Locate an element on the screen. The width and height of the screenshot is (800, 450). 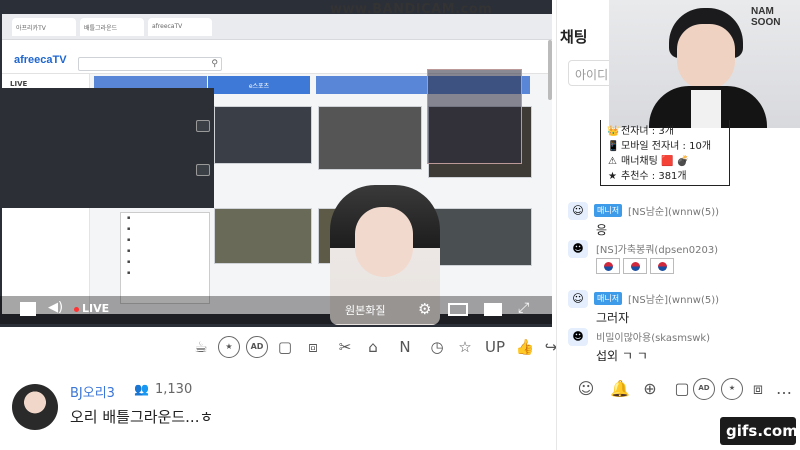
stat-icon: ★ is located at coordinates (612, 176).